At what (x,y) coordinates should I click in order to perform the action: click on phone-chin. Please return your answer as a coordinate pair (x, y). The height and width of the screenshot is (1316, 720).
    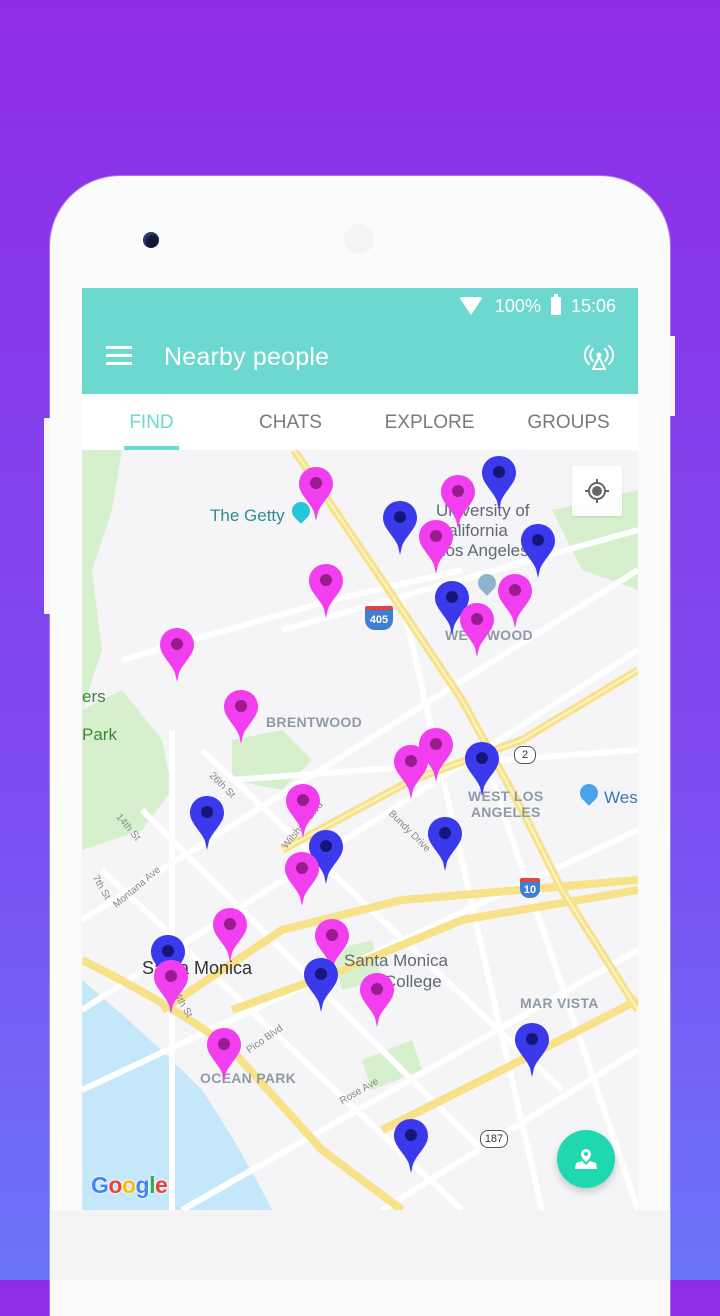
    Looking at the image, I should click on (360, 1245).